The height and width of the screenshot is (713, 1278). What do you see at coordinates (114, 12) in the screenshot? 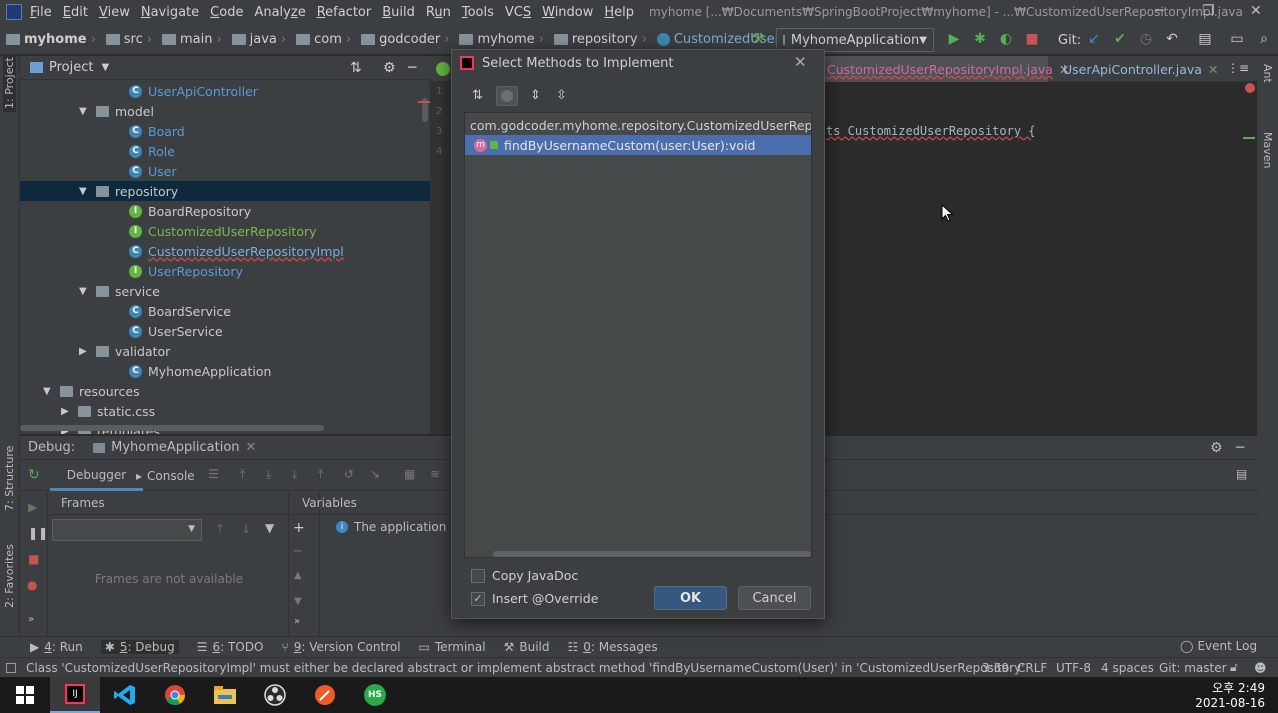
I see `menu-item: View` at bounding box center [114, 12].